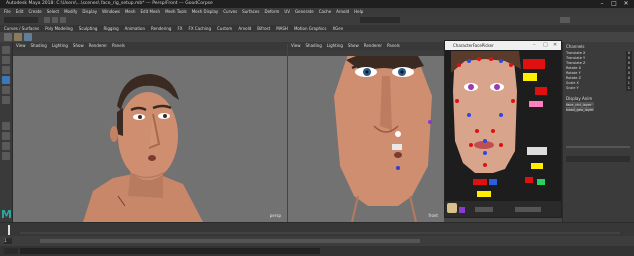  I want to click on save-scene-icon, so click(63, 20).